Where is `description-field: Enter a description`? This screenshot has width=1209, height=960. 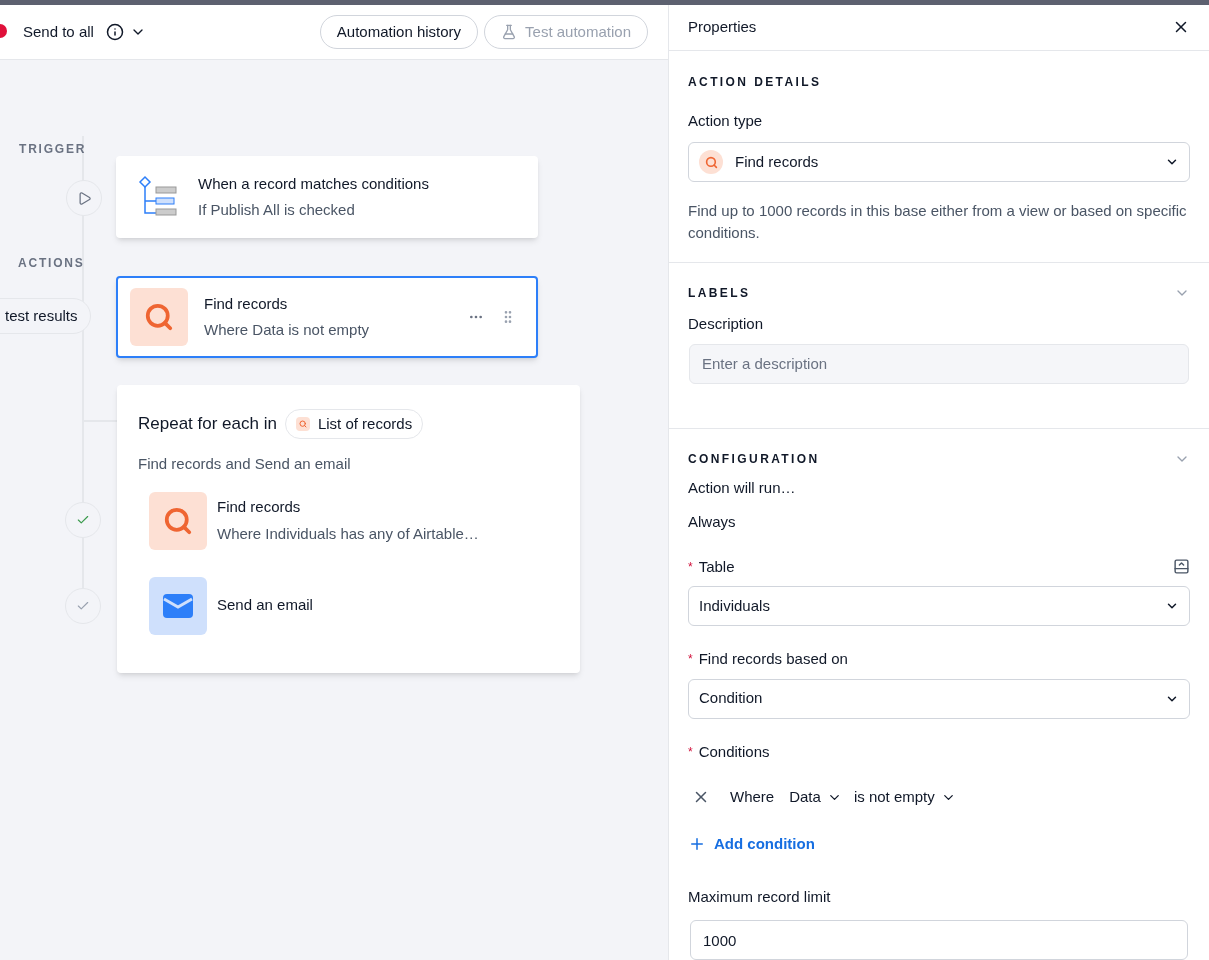
description-field: Enter a description is located at coordinates (939, 363).